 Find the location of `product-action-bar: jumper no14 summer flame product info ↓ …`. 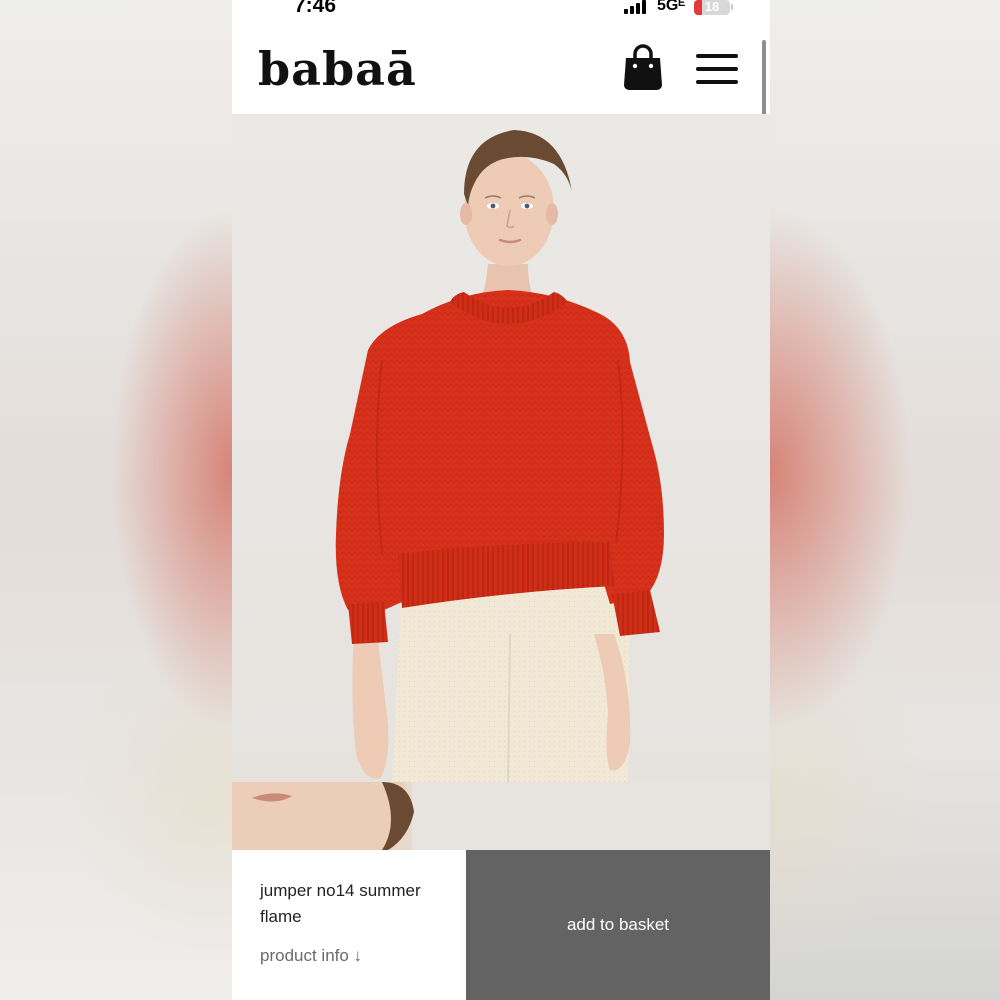

product-action-bar: jumper no14 summer flame product info ↓ … is located at coordinates (501, 925).